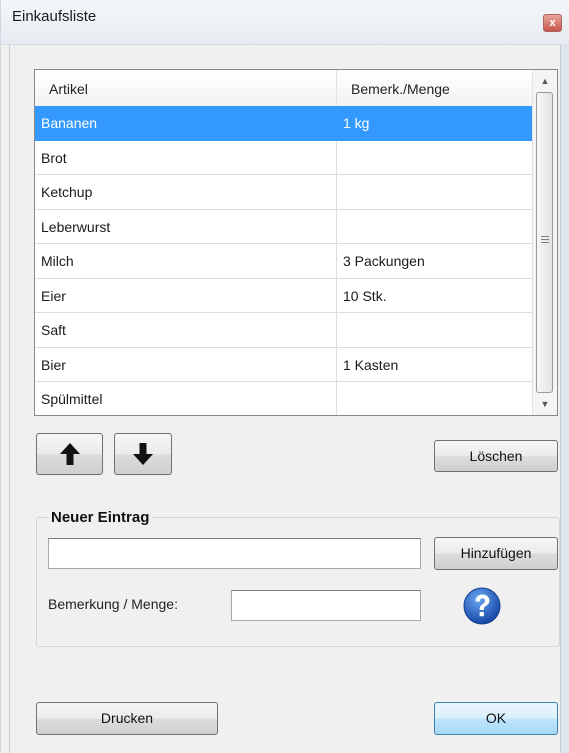 The height and width of the screenshot is (753, 569). Describe the element at coordinates (496, 718) in the screenshot. I see `ok-button: OK` at that location.